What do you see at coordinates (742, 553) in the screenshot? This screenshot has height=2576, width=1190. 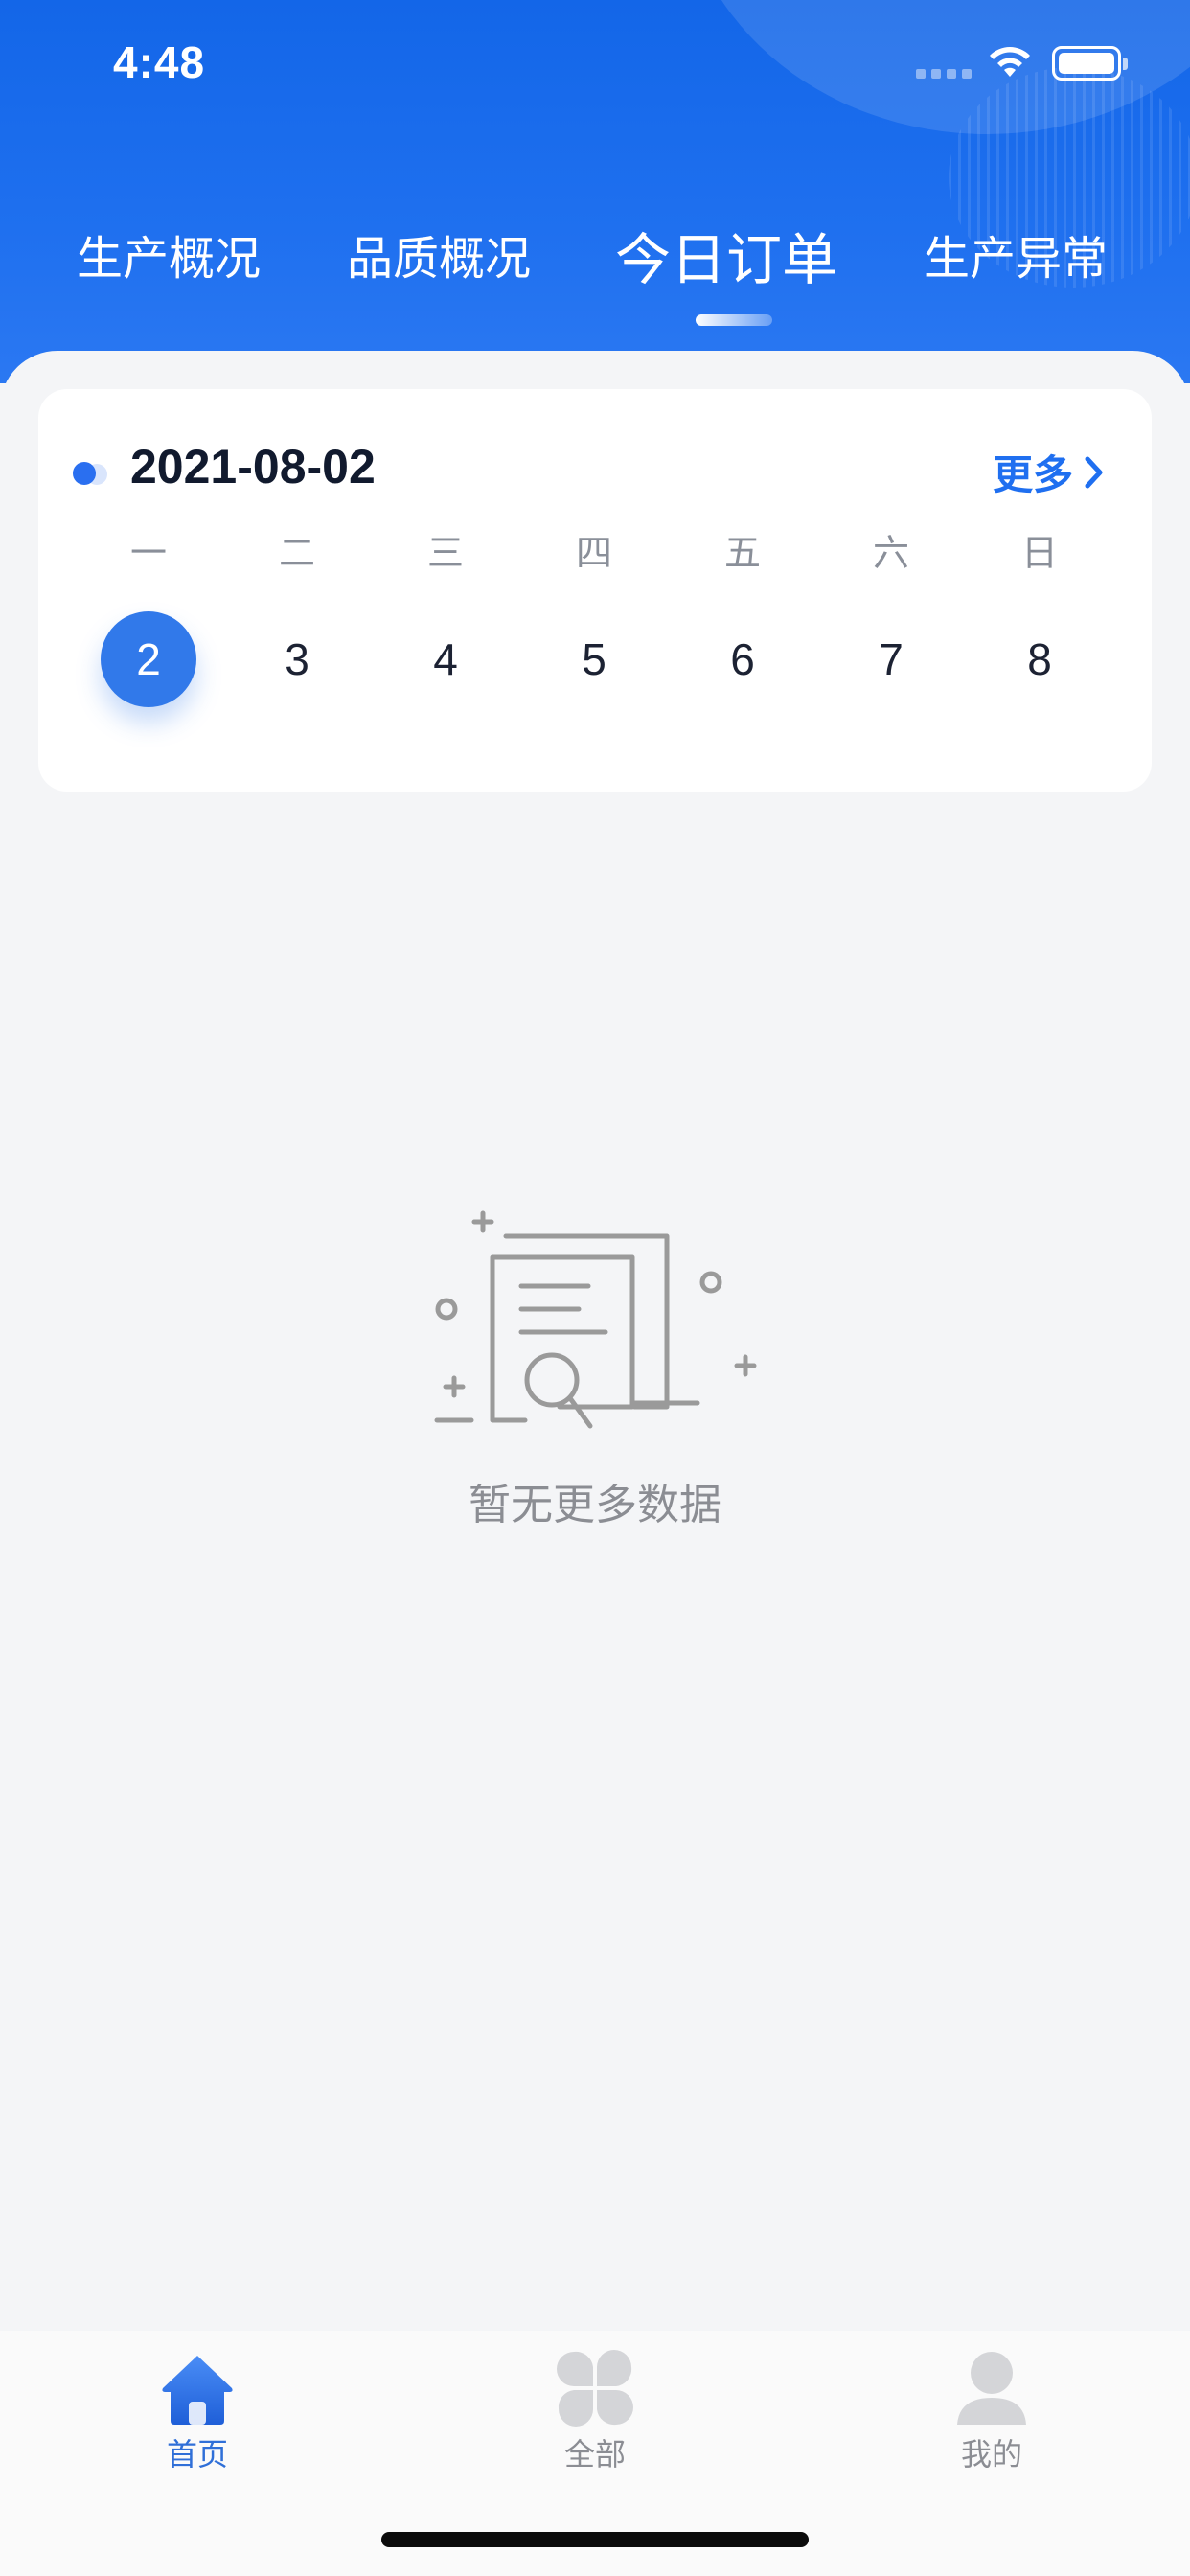 I see `weekday-label: 五` at bounding box center [742, 553].